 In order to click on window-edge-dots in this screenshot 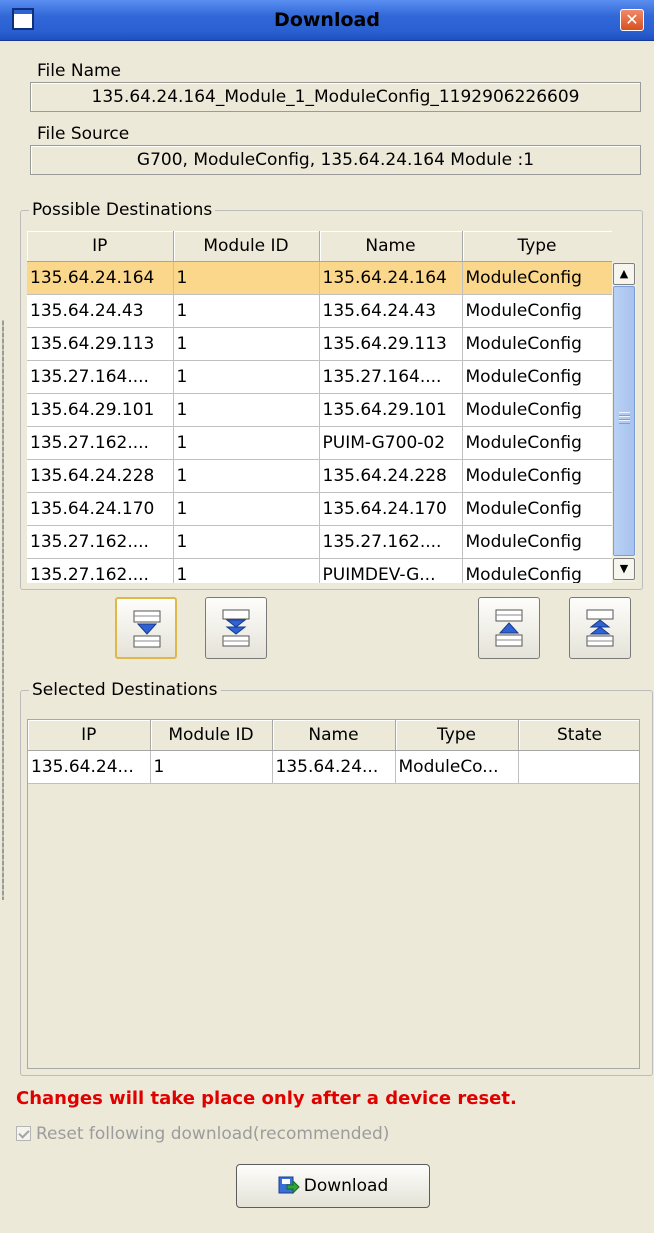, I will do `click(3, 610)`.